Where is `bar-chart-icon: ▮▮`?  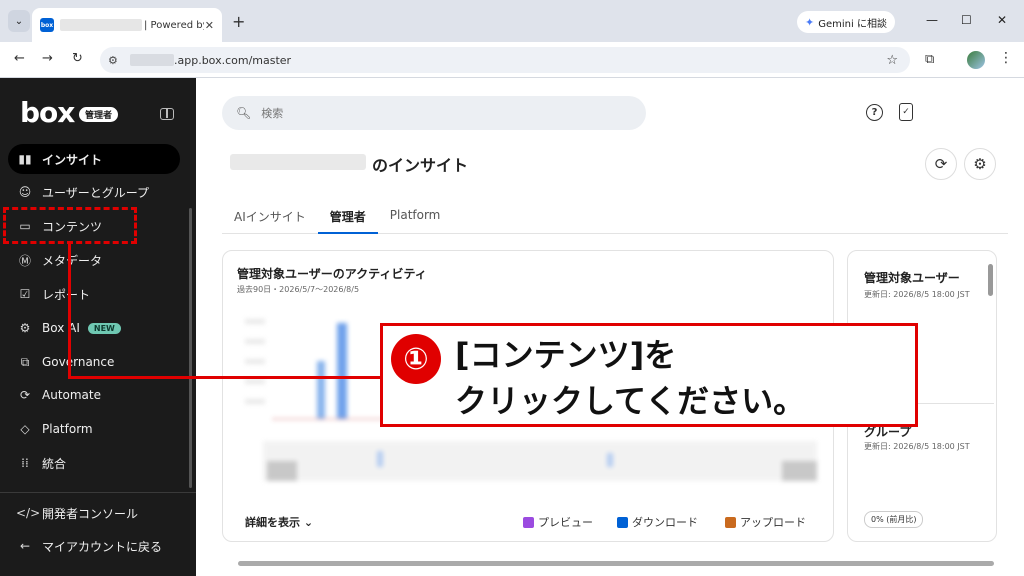
bar-chart-icon: ▮▮ is located at coordinates (25, 159).